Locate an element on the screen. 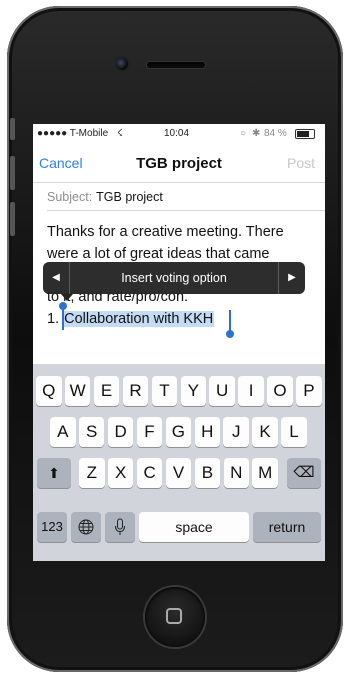 This screenshot has width=347, height=677. body-line-4: 1. Collaboration with KKH is located at coordinates (131, 319).